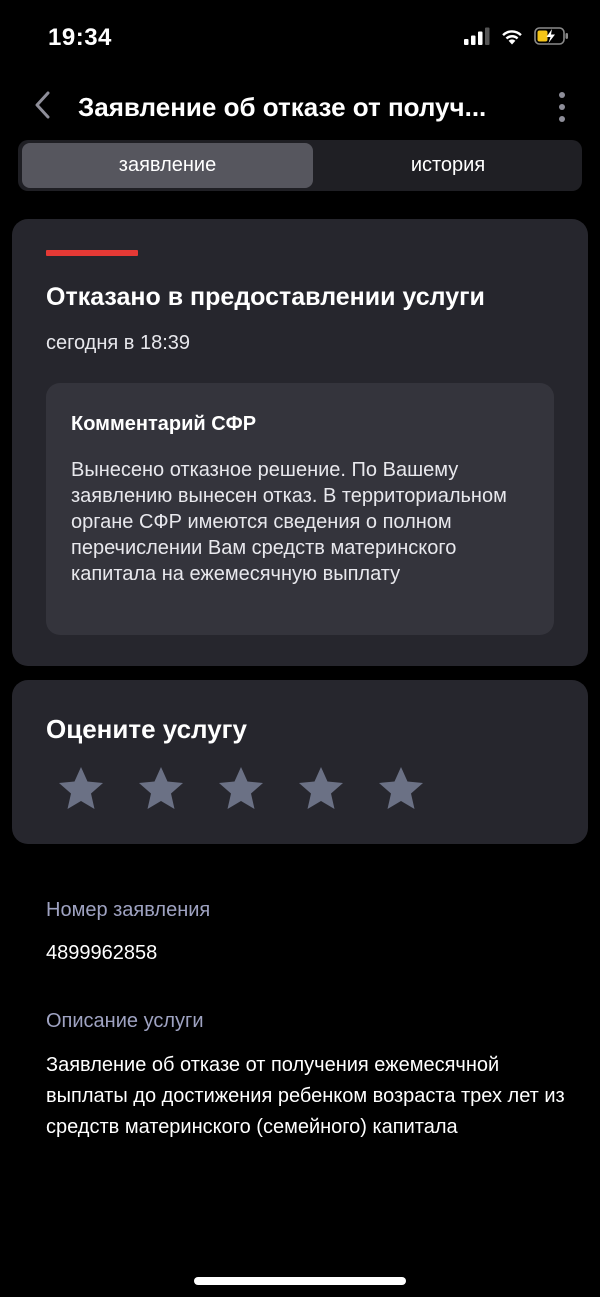 Image resolution: width=600 pixels, height=1297 pixels. What do you see at coordinates (265, 297) in the screenshot?
I see `status-title: Отказано в предоставлении услуги` at bounding box center [265, 297].